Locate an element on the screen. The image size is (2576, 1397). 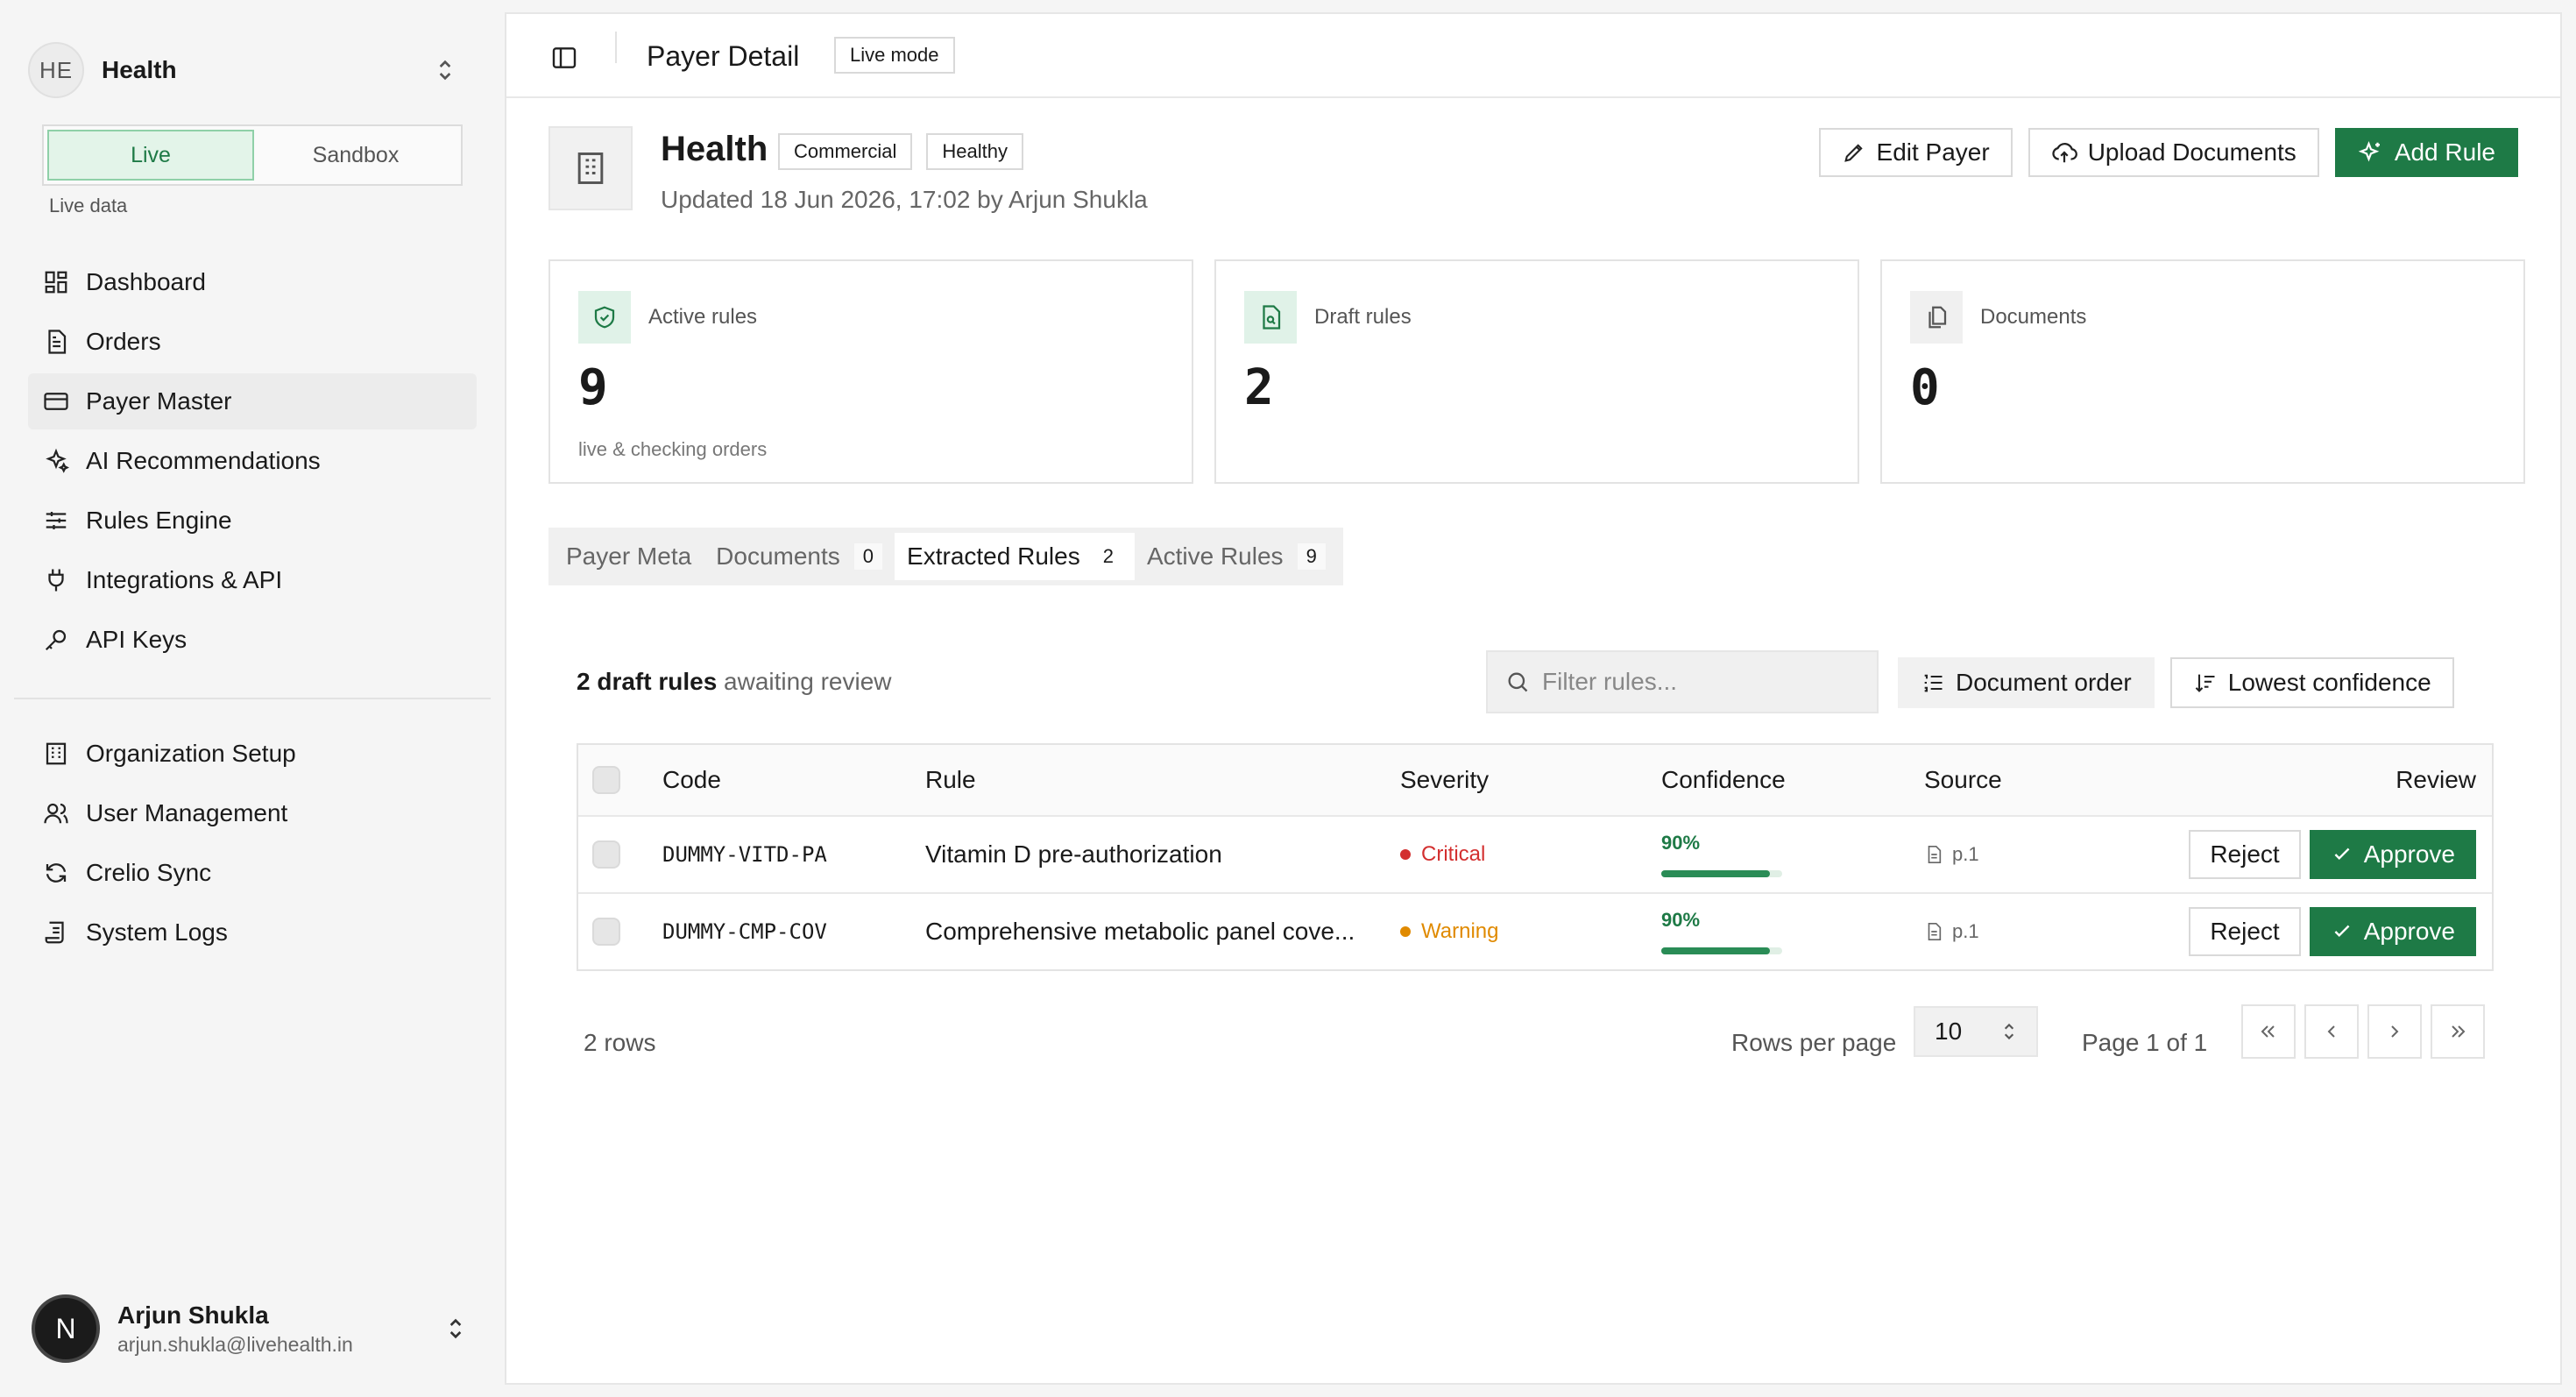
edit-payer-button: Edit Payer is located at coordinates (1915, 153).